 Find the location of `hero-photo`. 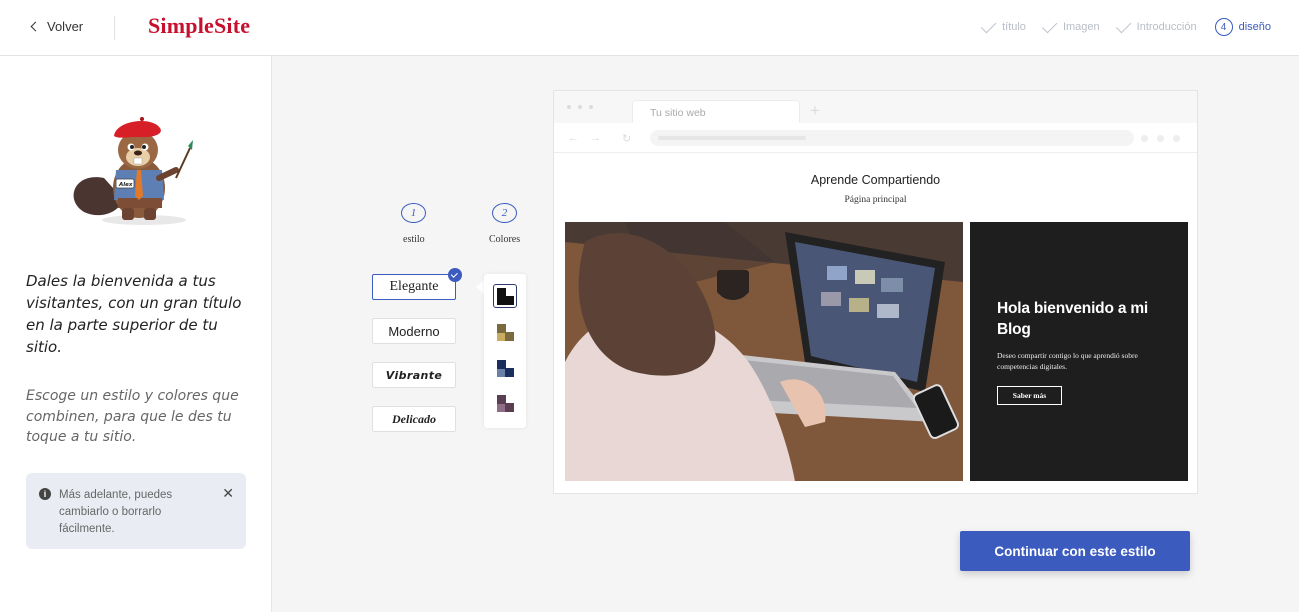

hero-photo is located at coordinates (764, 351).